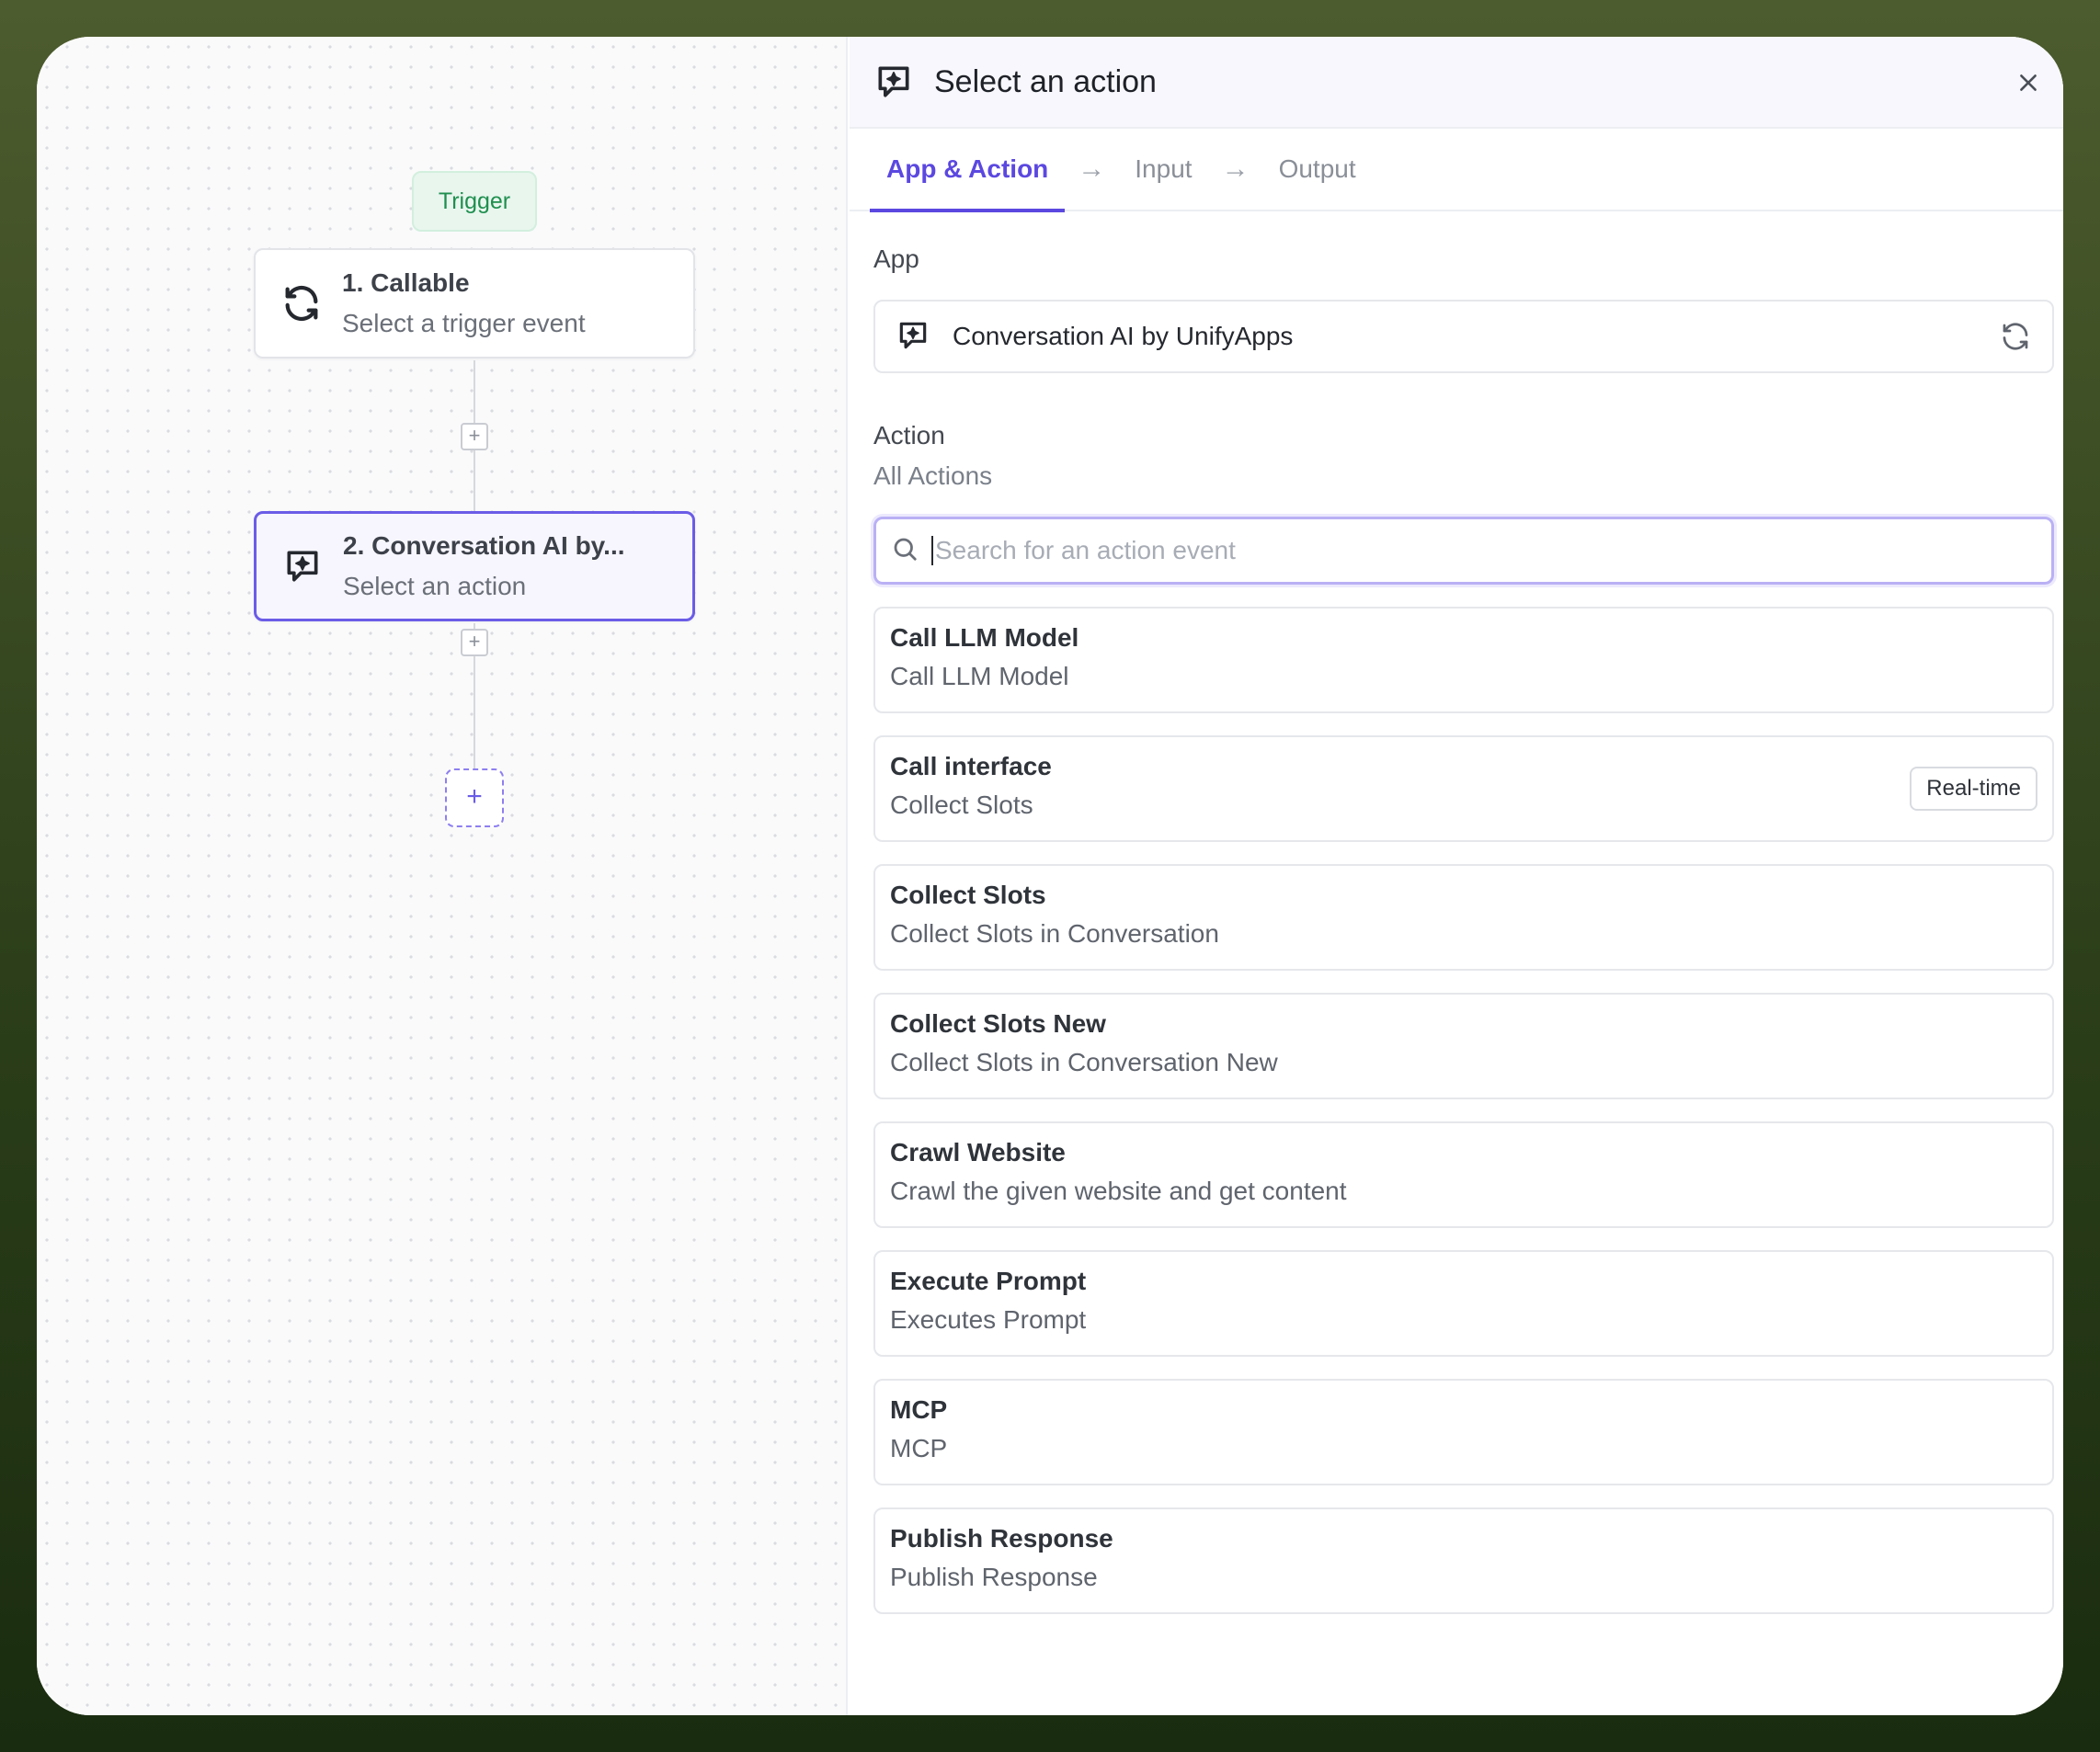  I want to click on action-search-field, so click(1463, 551).